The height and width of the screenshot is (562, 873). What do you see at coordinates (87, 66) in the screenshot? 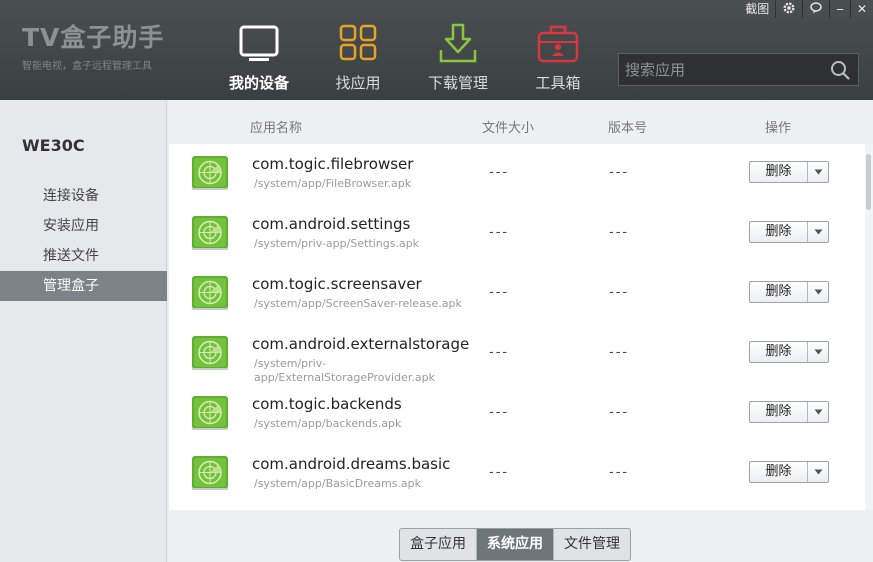
I see `brand-subtitle: 智能电视，盒子远程管理工具` at bounding box center [87, 66].